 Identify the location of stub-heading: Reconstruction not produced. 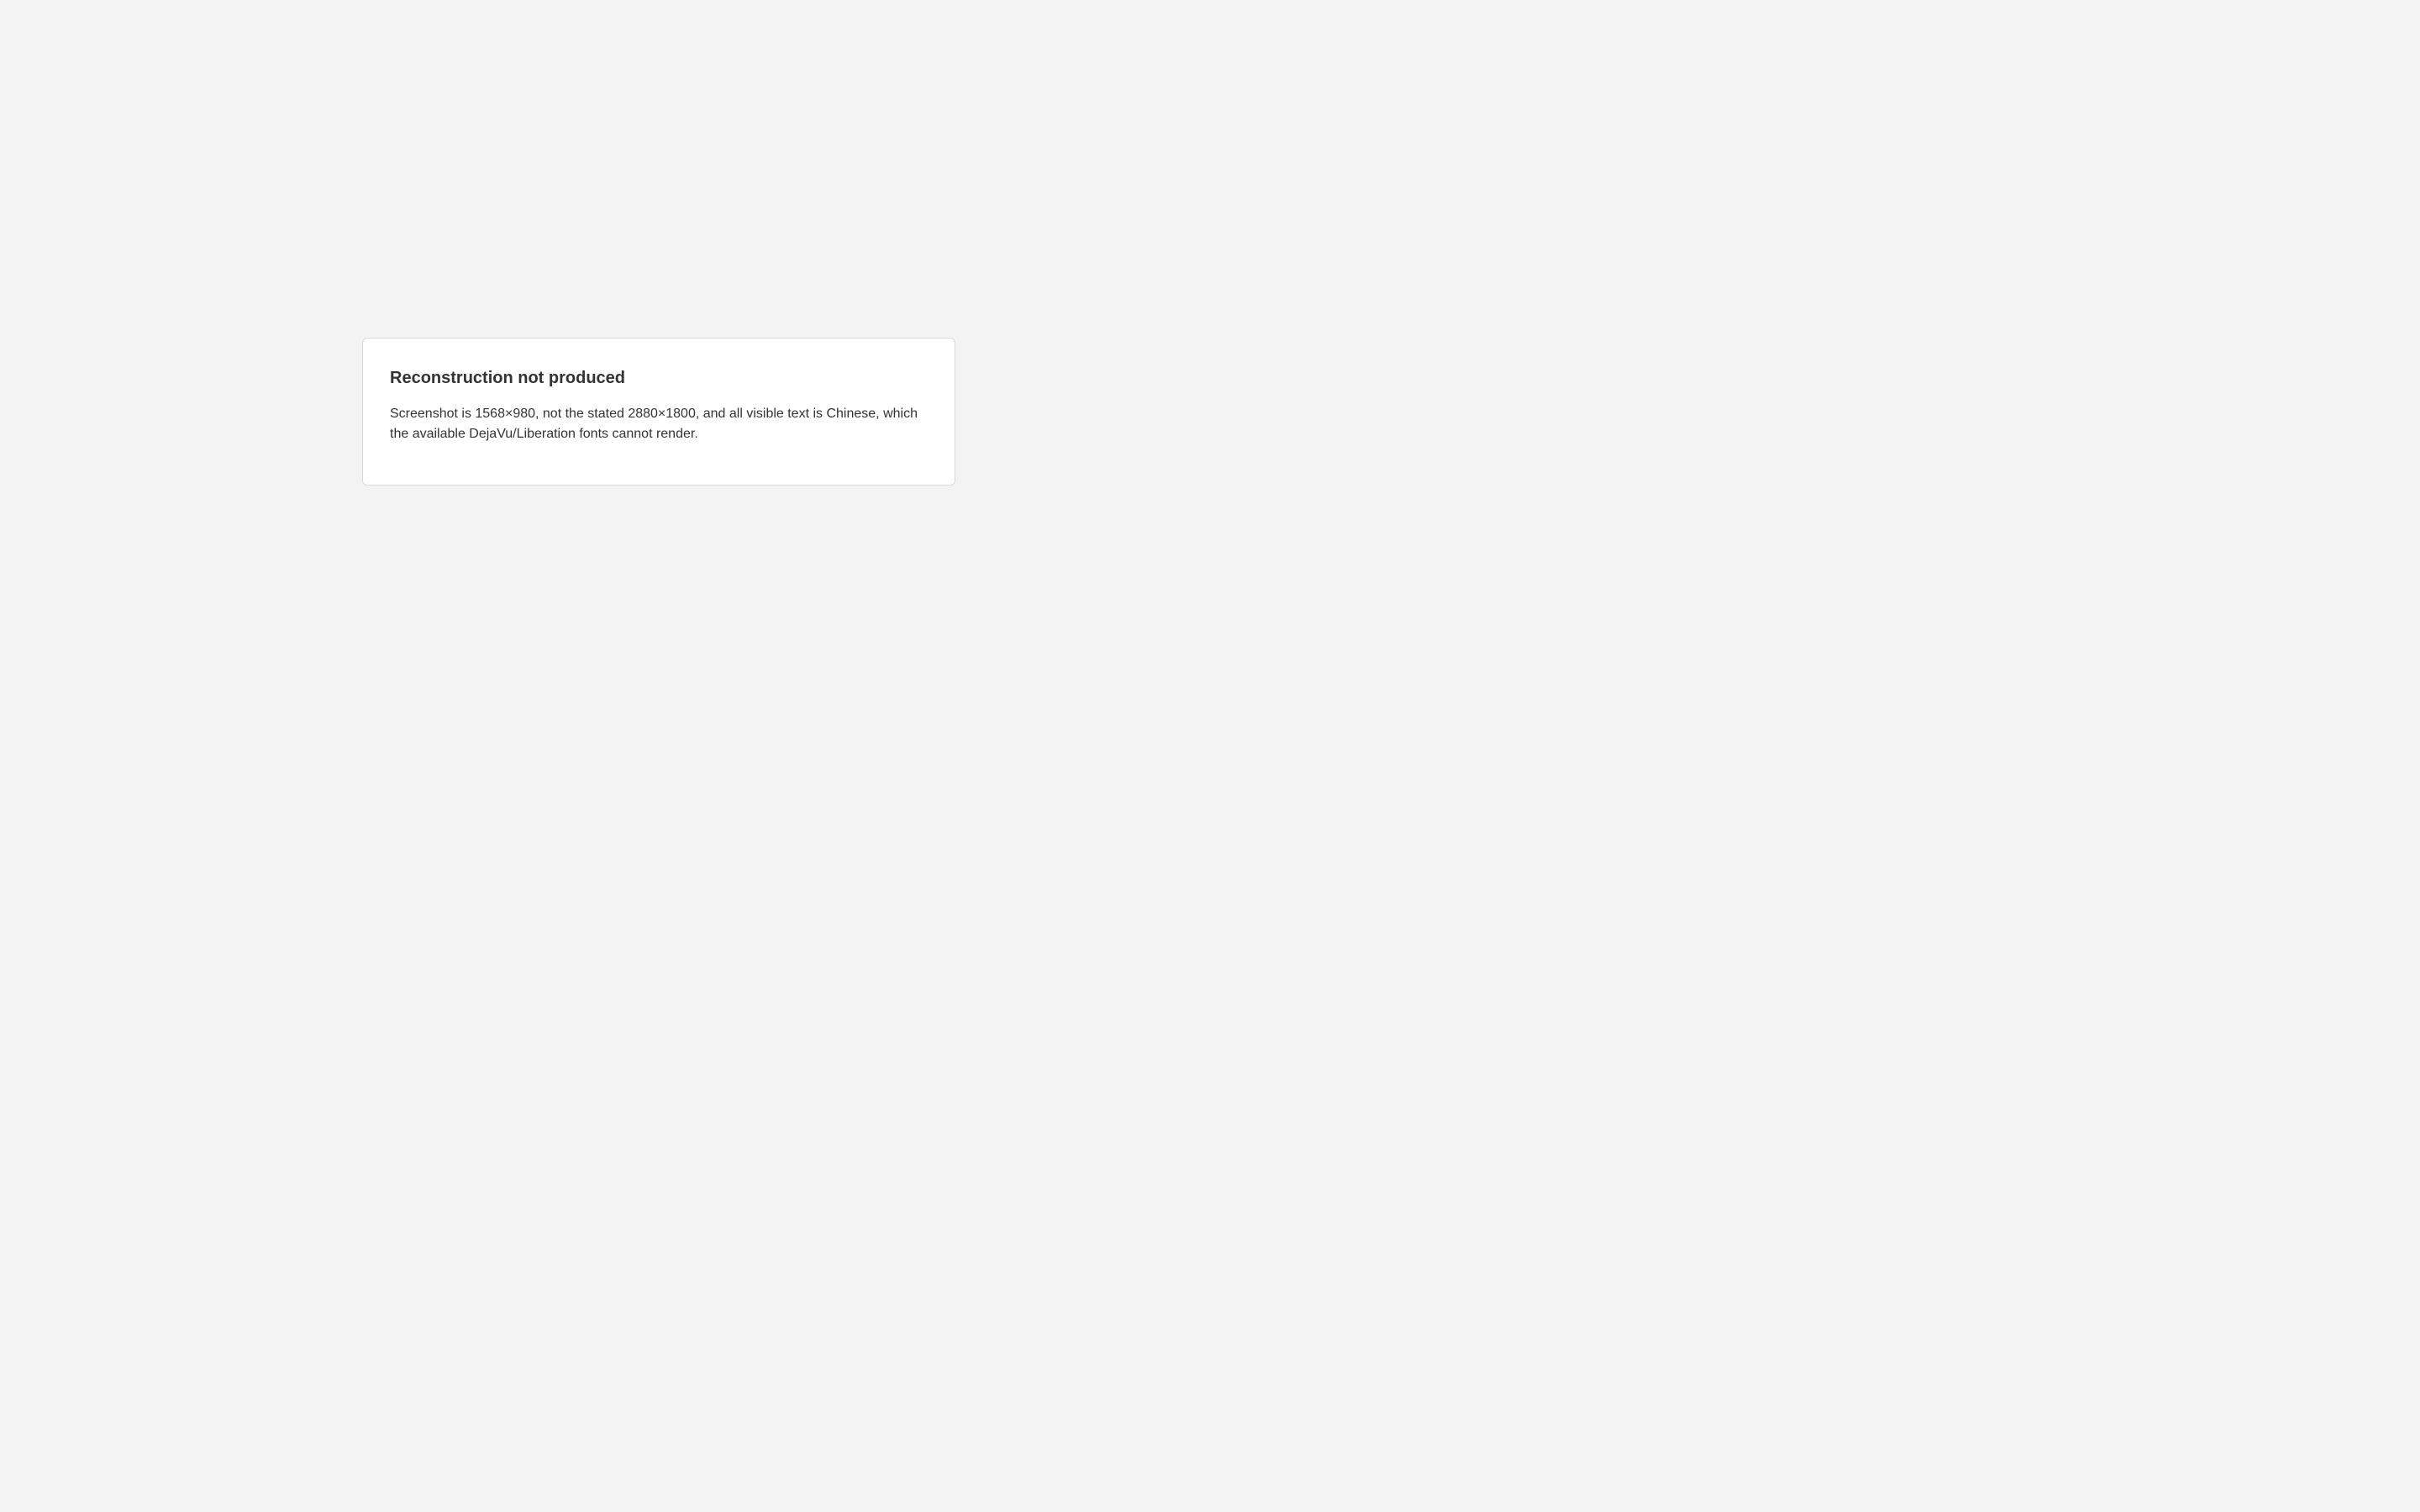
(508, 378).